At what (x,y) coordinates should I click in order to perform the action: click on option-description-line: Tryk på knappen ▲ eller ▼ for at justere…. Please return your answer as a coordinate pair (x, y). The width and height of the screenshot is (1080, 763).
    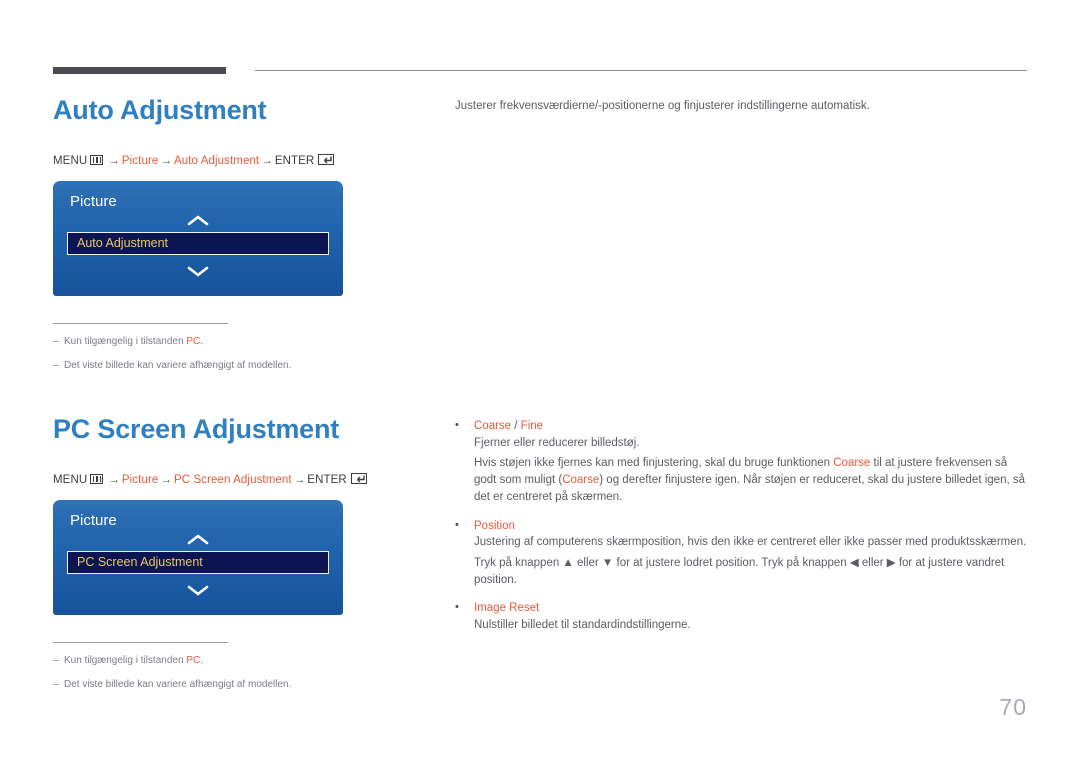
    Looking at the image, I should click on (752, 572).